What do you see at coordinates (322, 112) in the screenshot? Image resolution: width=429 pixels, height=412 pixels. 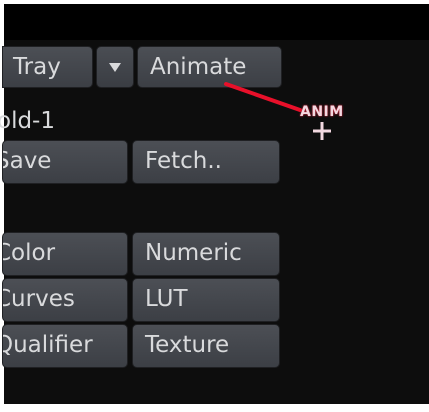 I see `annotation-label: ANIM` at bounding box center [322, 112].